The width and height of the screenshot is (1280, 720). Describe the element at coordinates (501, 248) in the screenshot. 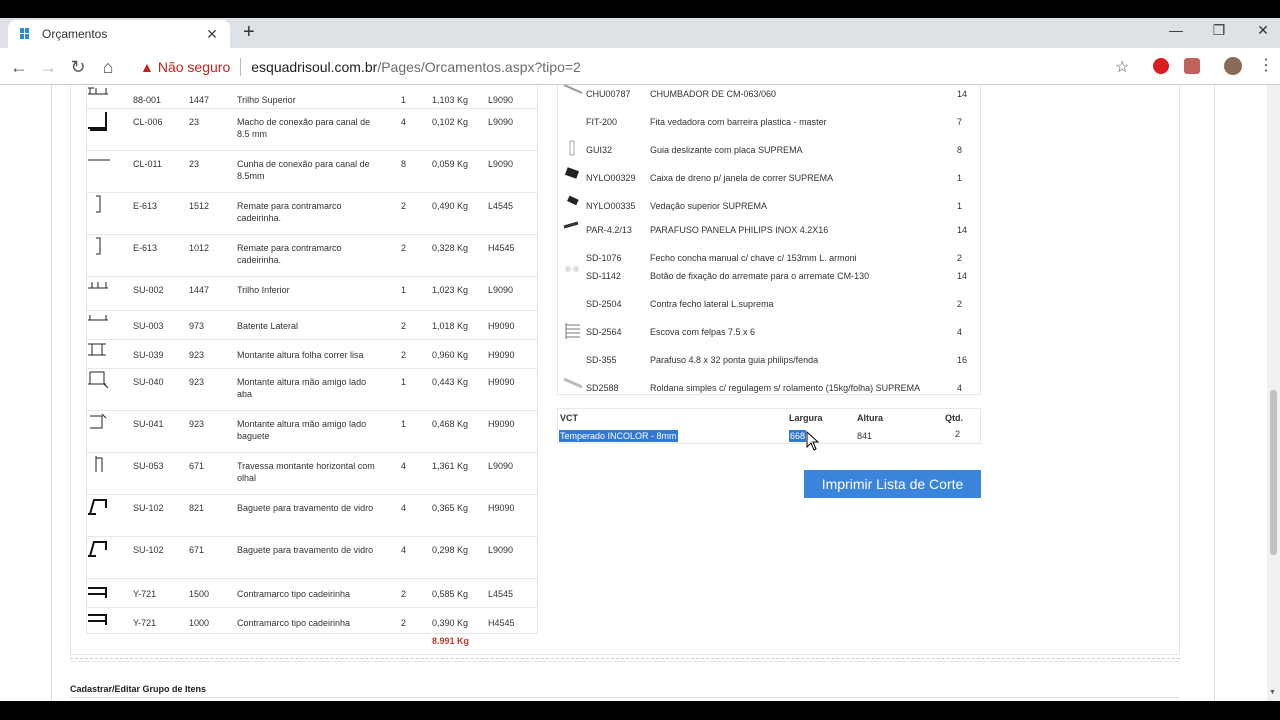

I see `profile-finish: H4545` at that location.